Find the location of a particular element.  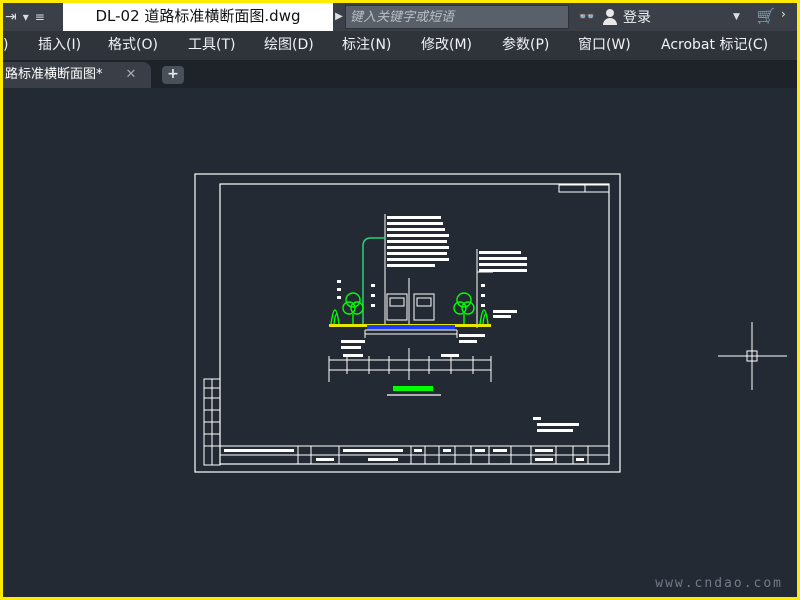

drawing-notes is located at coordinates (556, 424).